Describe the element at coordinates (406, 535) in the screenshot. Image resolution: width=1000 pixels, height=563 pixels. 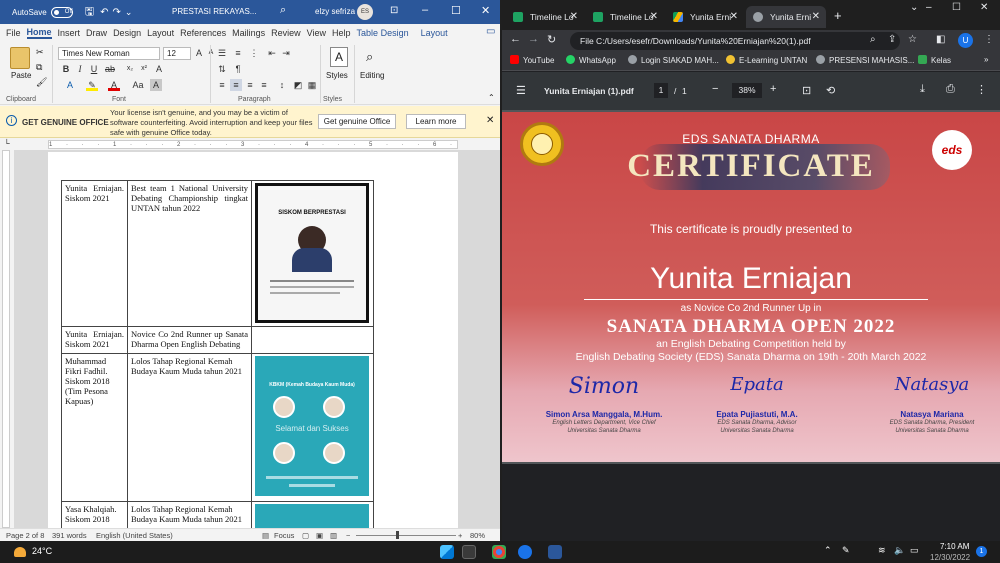
I see `zoom-slider` at that location.